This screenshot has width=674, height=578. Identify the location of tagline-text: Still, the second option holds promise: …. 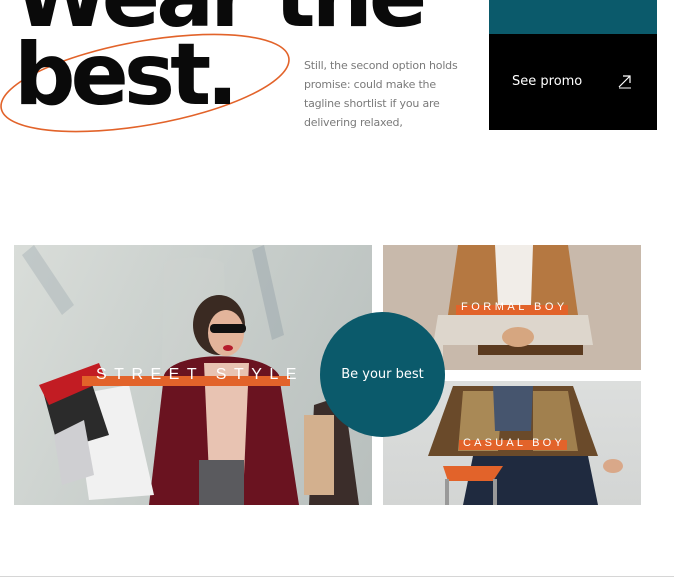
(381, 94).